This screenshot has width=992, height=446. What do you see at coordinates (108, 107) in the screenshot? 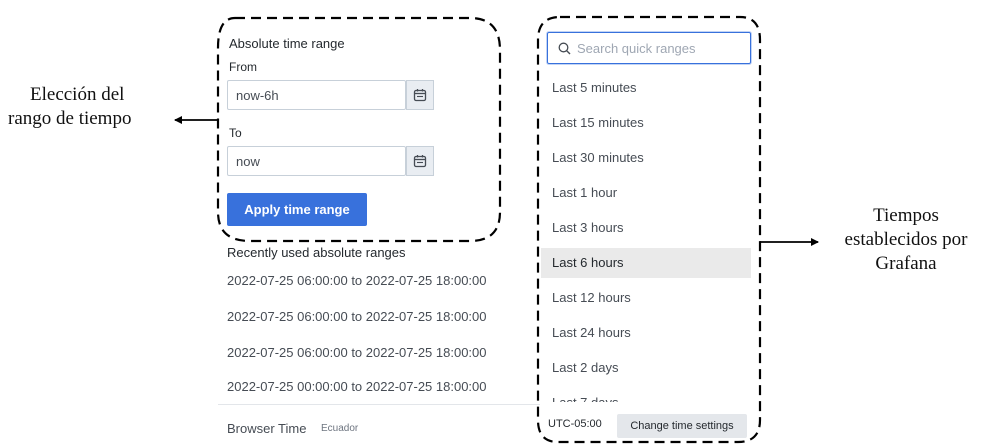
I see `left-annotation: Elección del rango de tiempo` at bounding box center [108, 107].